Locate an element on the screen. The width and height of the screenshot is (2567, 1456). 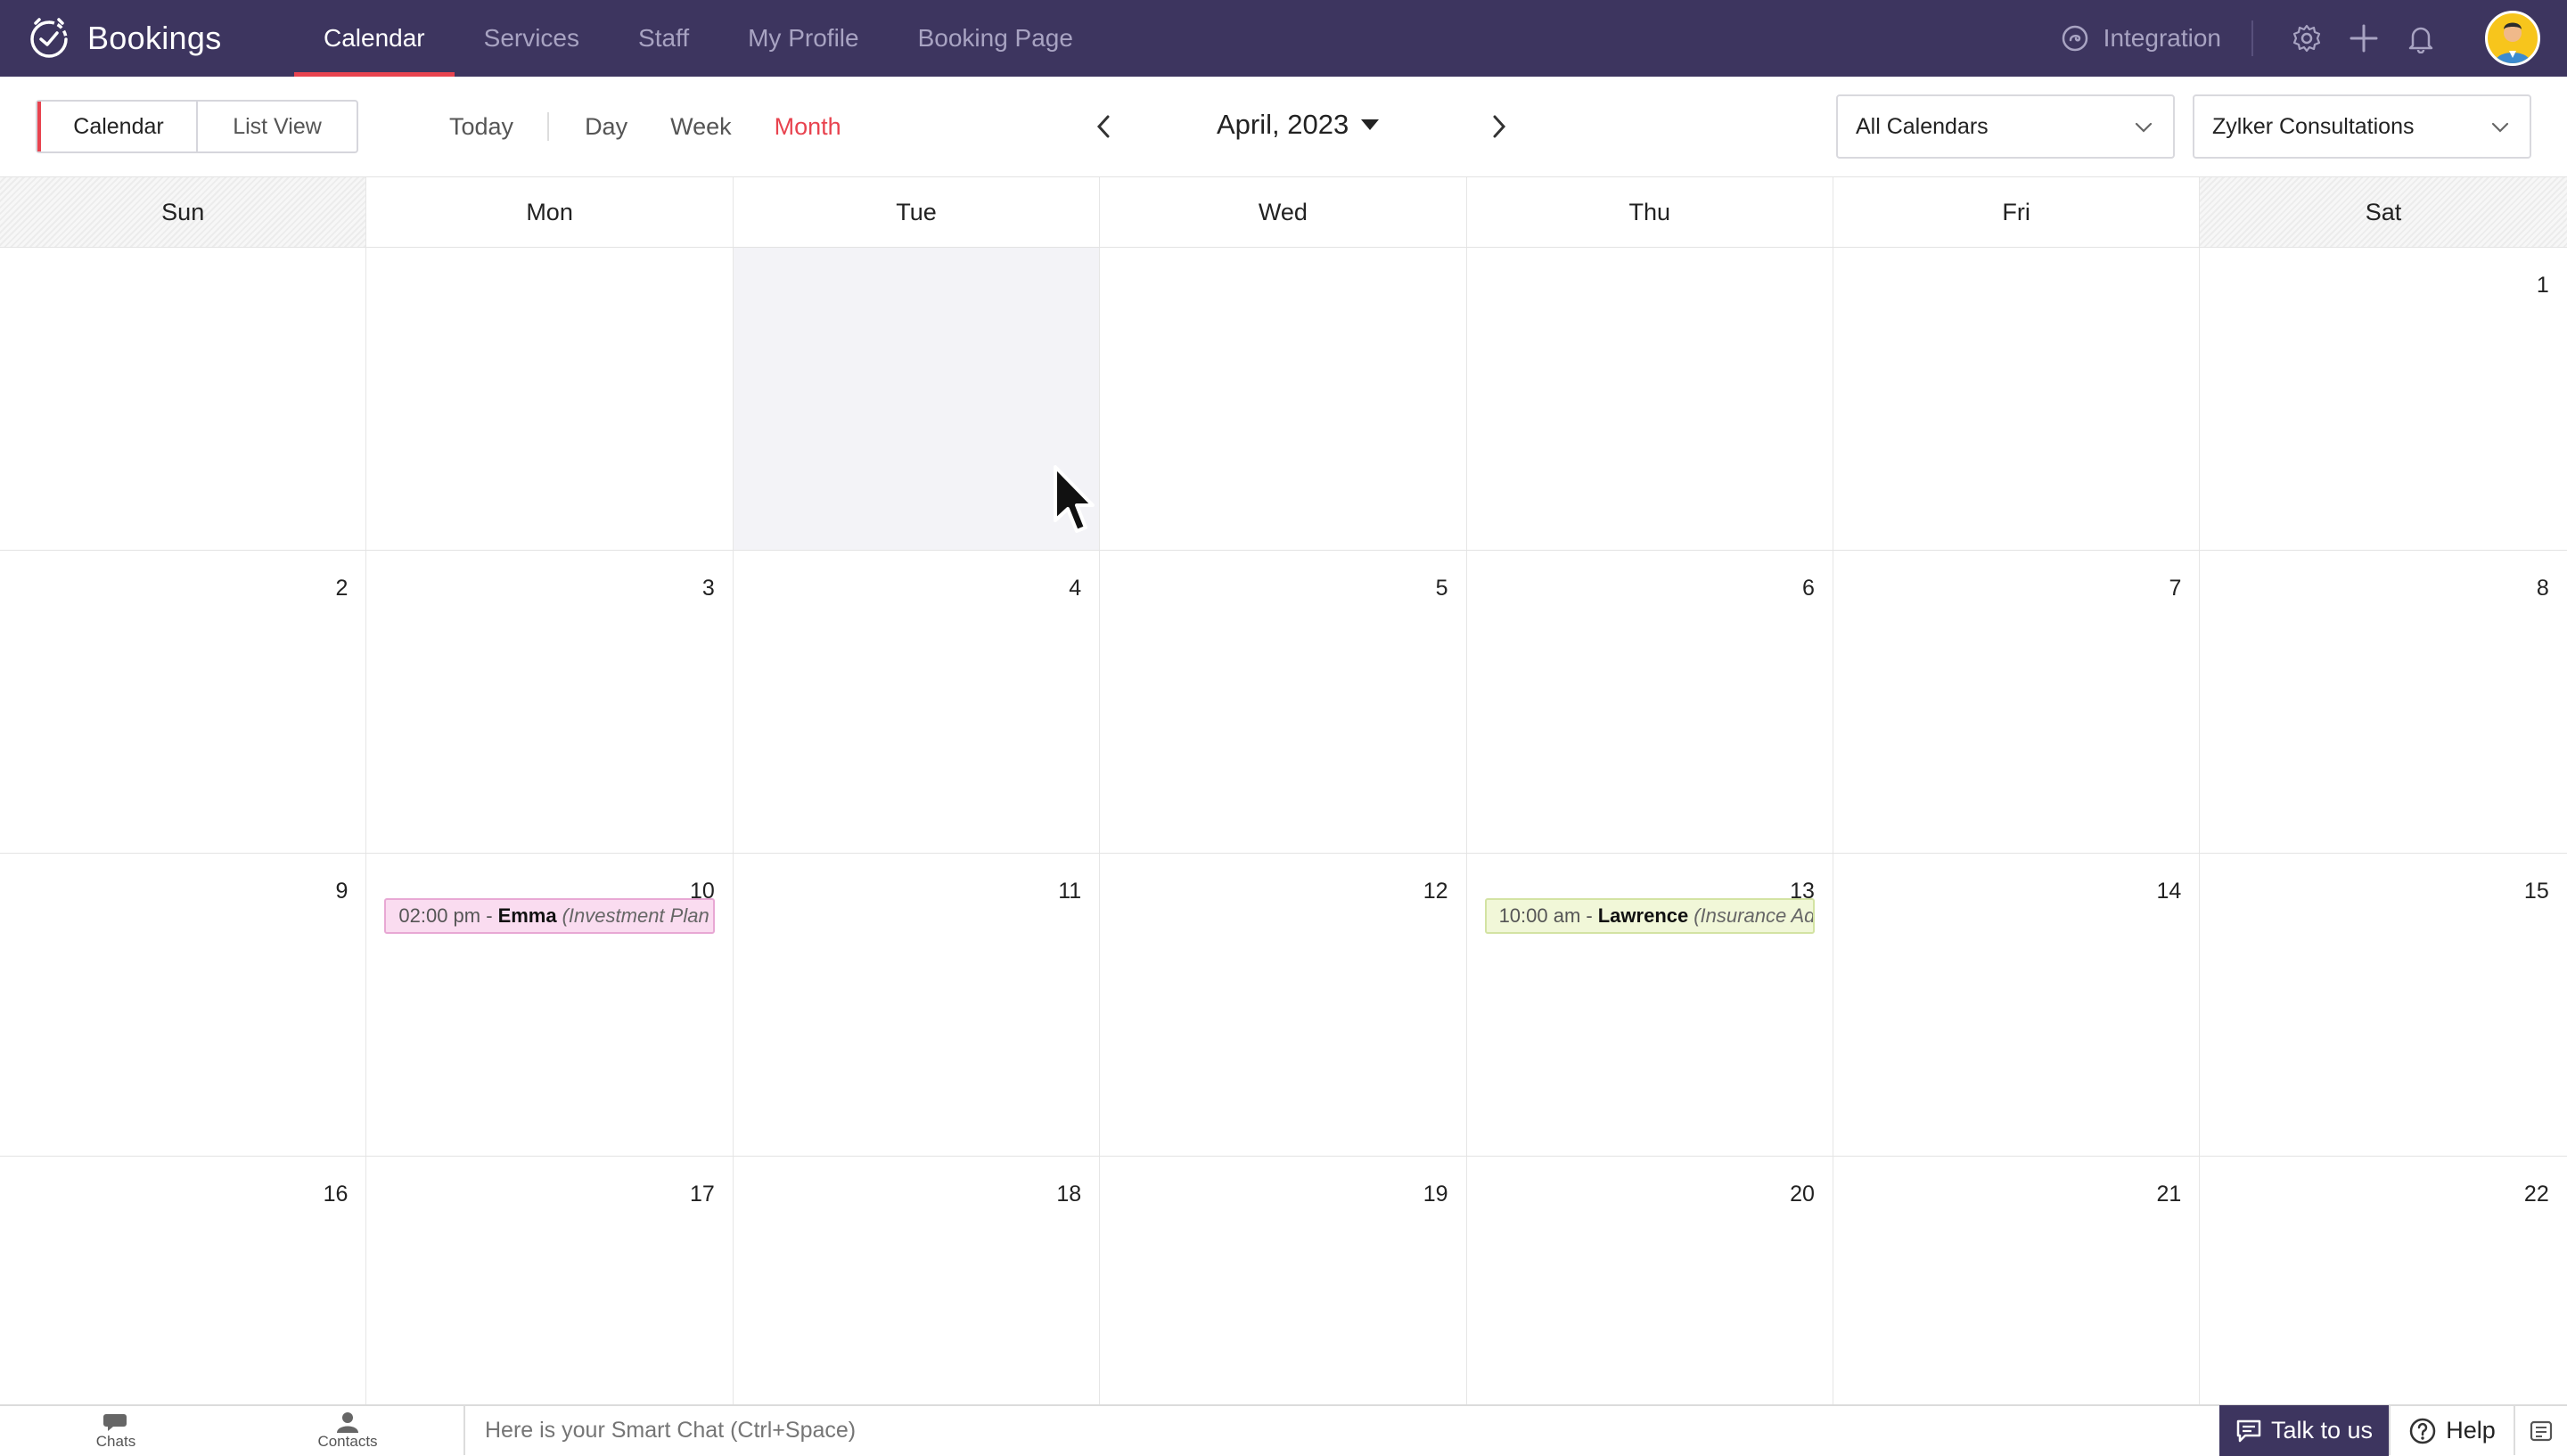
talk-to-us-label: Talk to us is located at coordinates (2322, 1431).